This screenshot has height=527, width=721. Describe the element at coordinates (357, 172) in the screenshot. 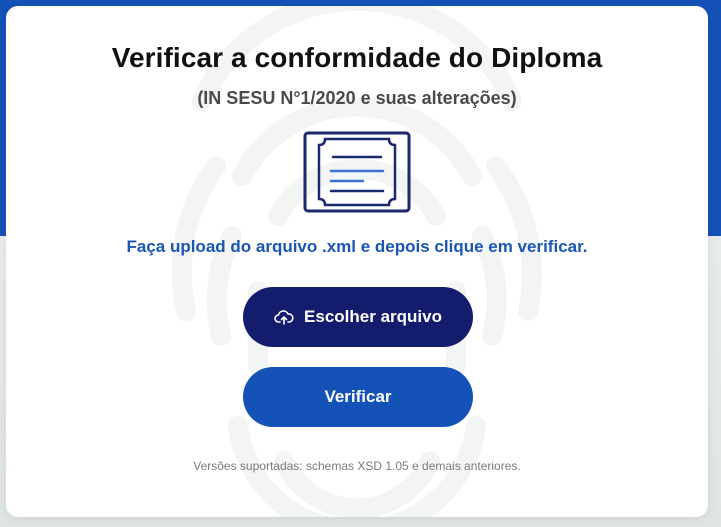

I see `diploma-icon` at that location.